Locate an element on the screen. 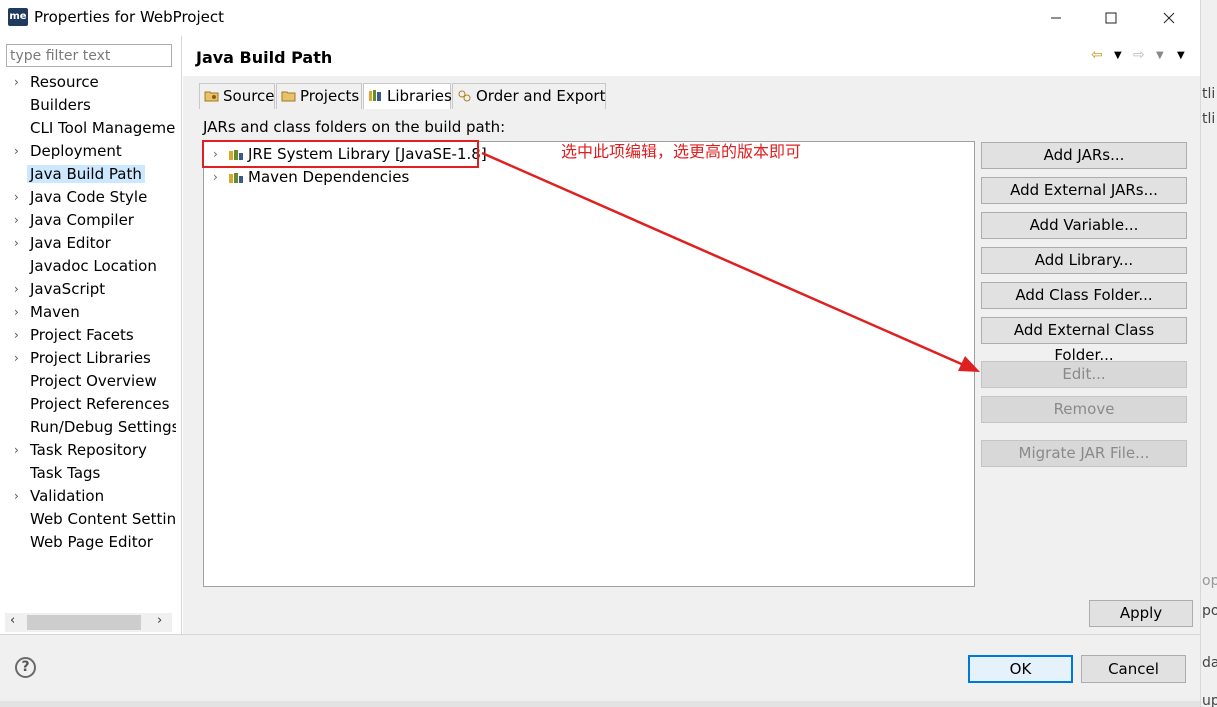 The height and width of the screenshot is (707, 1217). nav-item-label: JavaScript is located at coordinates (68, 289).